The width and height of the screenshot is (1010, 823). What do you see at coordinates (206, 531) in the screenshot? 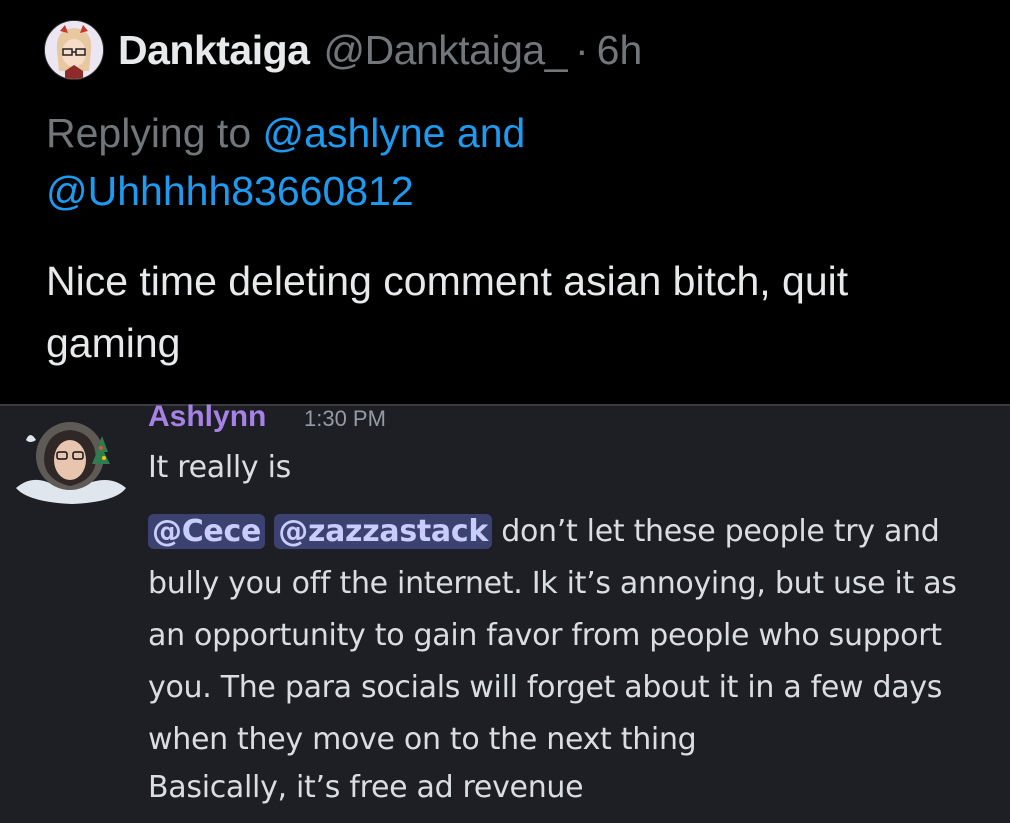
I see `user-mention-chip: @Cece` at bounding box center [206, 531].